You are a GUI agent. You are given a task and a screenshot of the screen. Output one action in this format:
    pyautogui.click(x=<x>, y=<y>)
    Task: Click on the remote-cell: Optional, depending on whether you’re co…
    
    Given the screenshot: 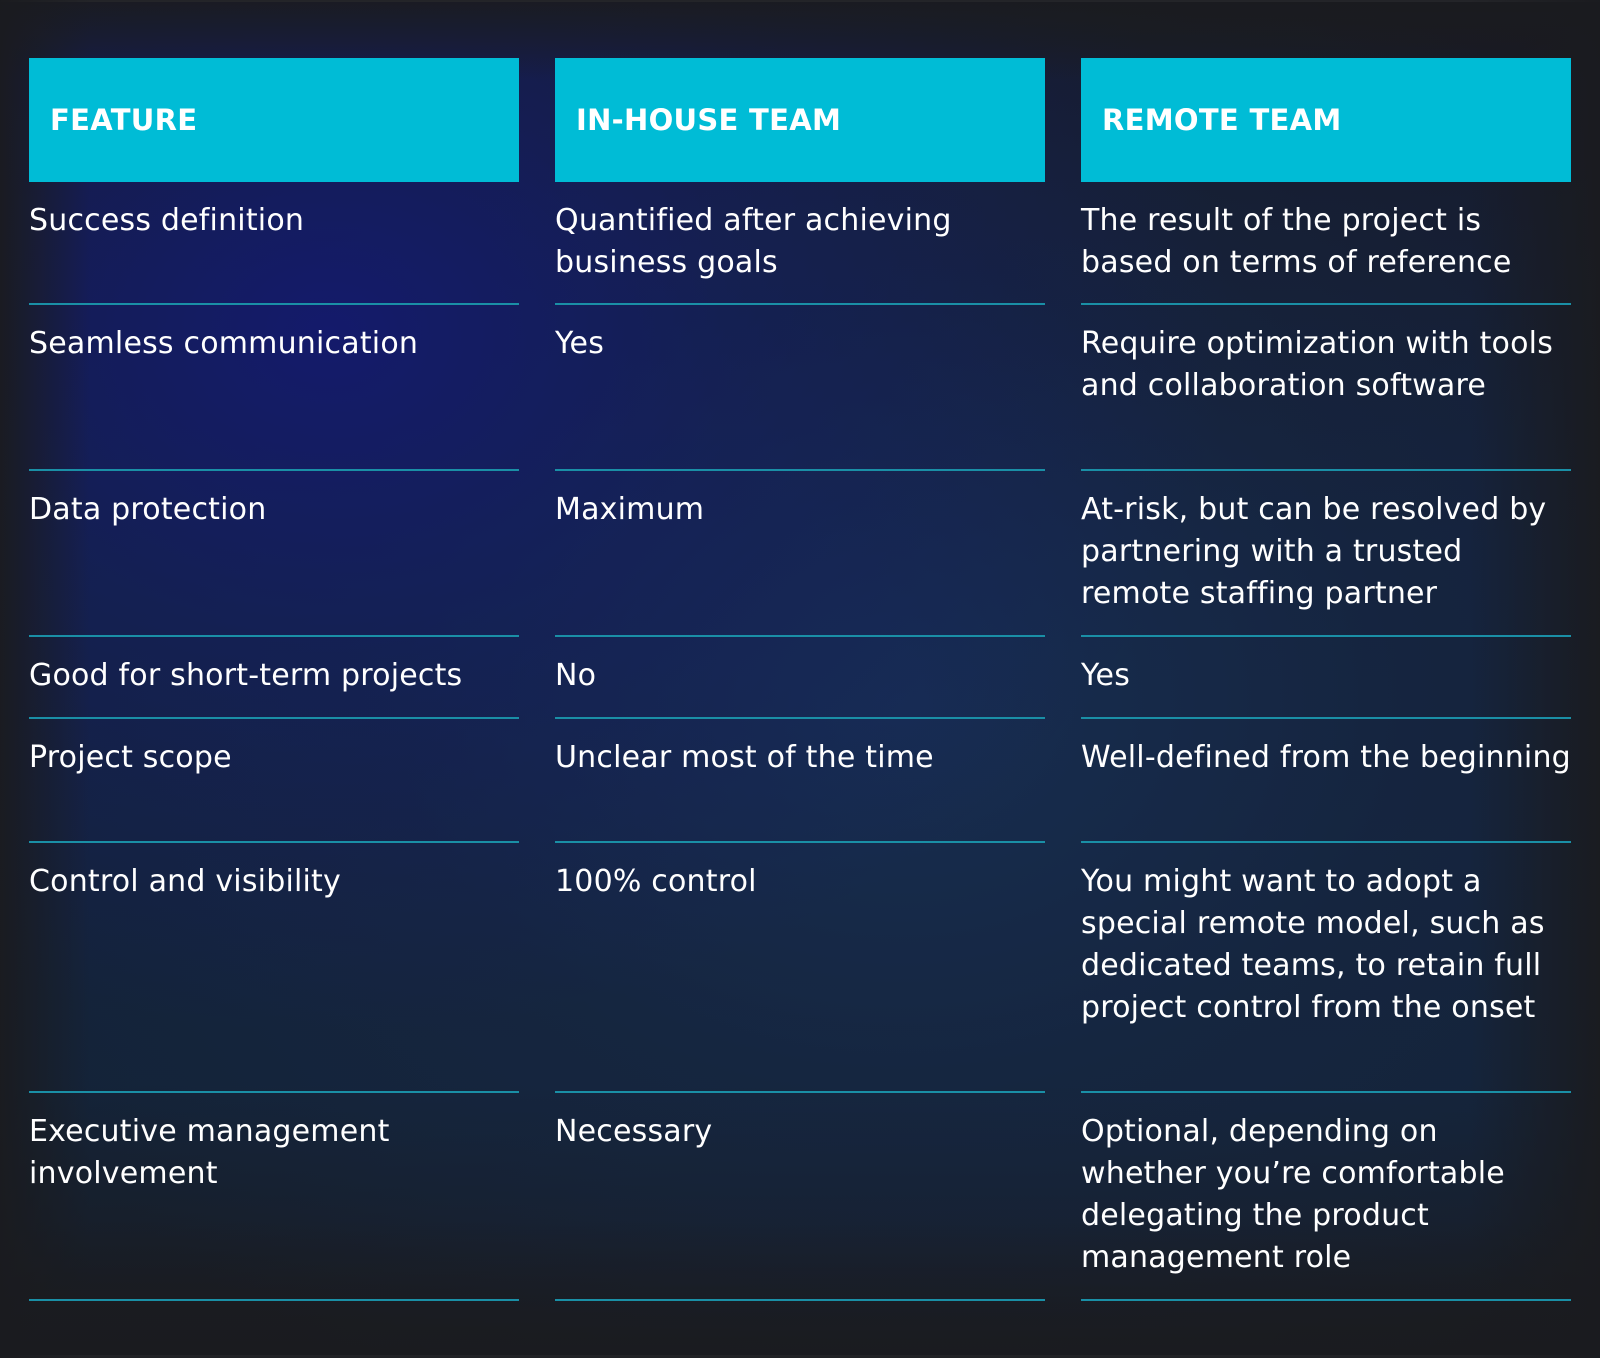 What is the action you would take?
    pyautogui.click(x=1326, y=1197)
    